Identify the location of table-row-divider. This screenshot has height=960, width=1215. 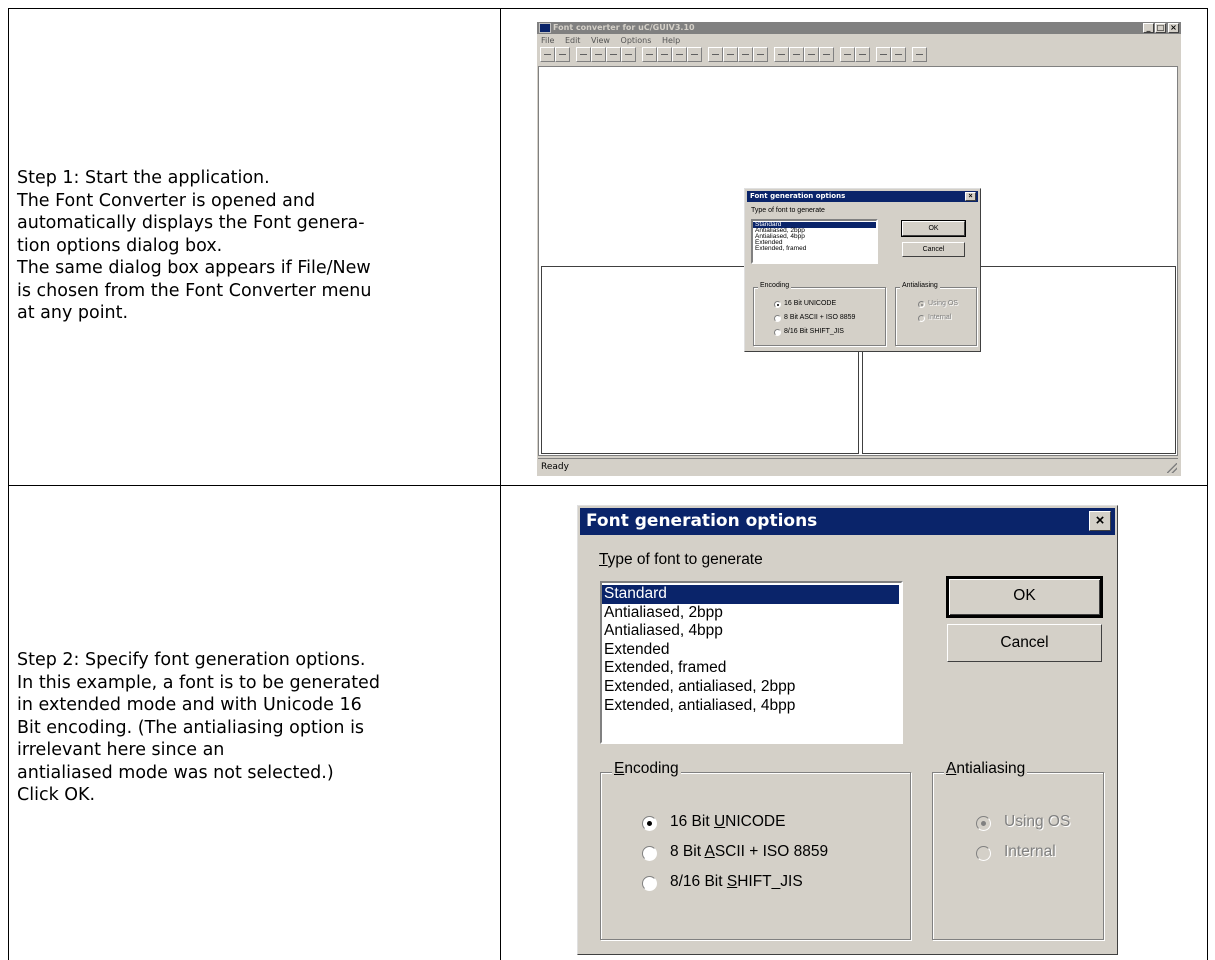
(608, 485).